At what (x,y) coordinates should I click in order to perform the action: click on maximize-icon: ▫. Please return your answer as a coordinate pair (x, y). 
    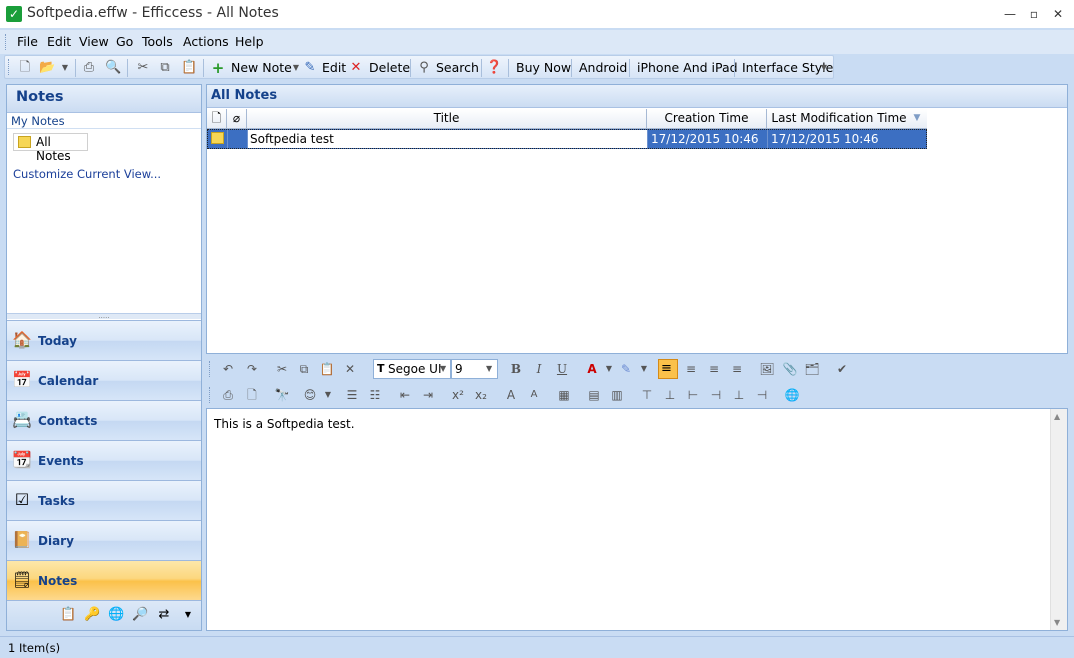
    Looking at the image, I should click on (1034, 14).